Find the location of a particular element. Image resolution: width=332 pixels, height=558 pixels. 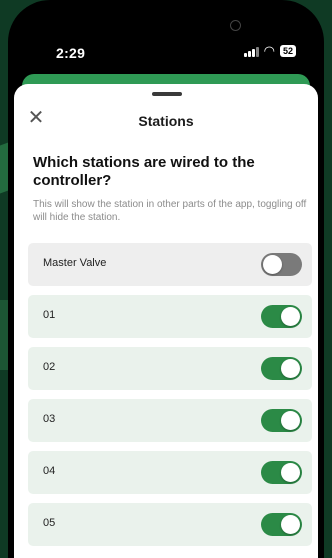

station-row-02: 02 is located at coordinates (170, 368).